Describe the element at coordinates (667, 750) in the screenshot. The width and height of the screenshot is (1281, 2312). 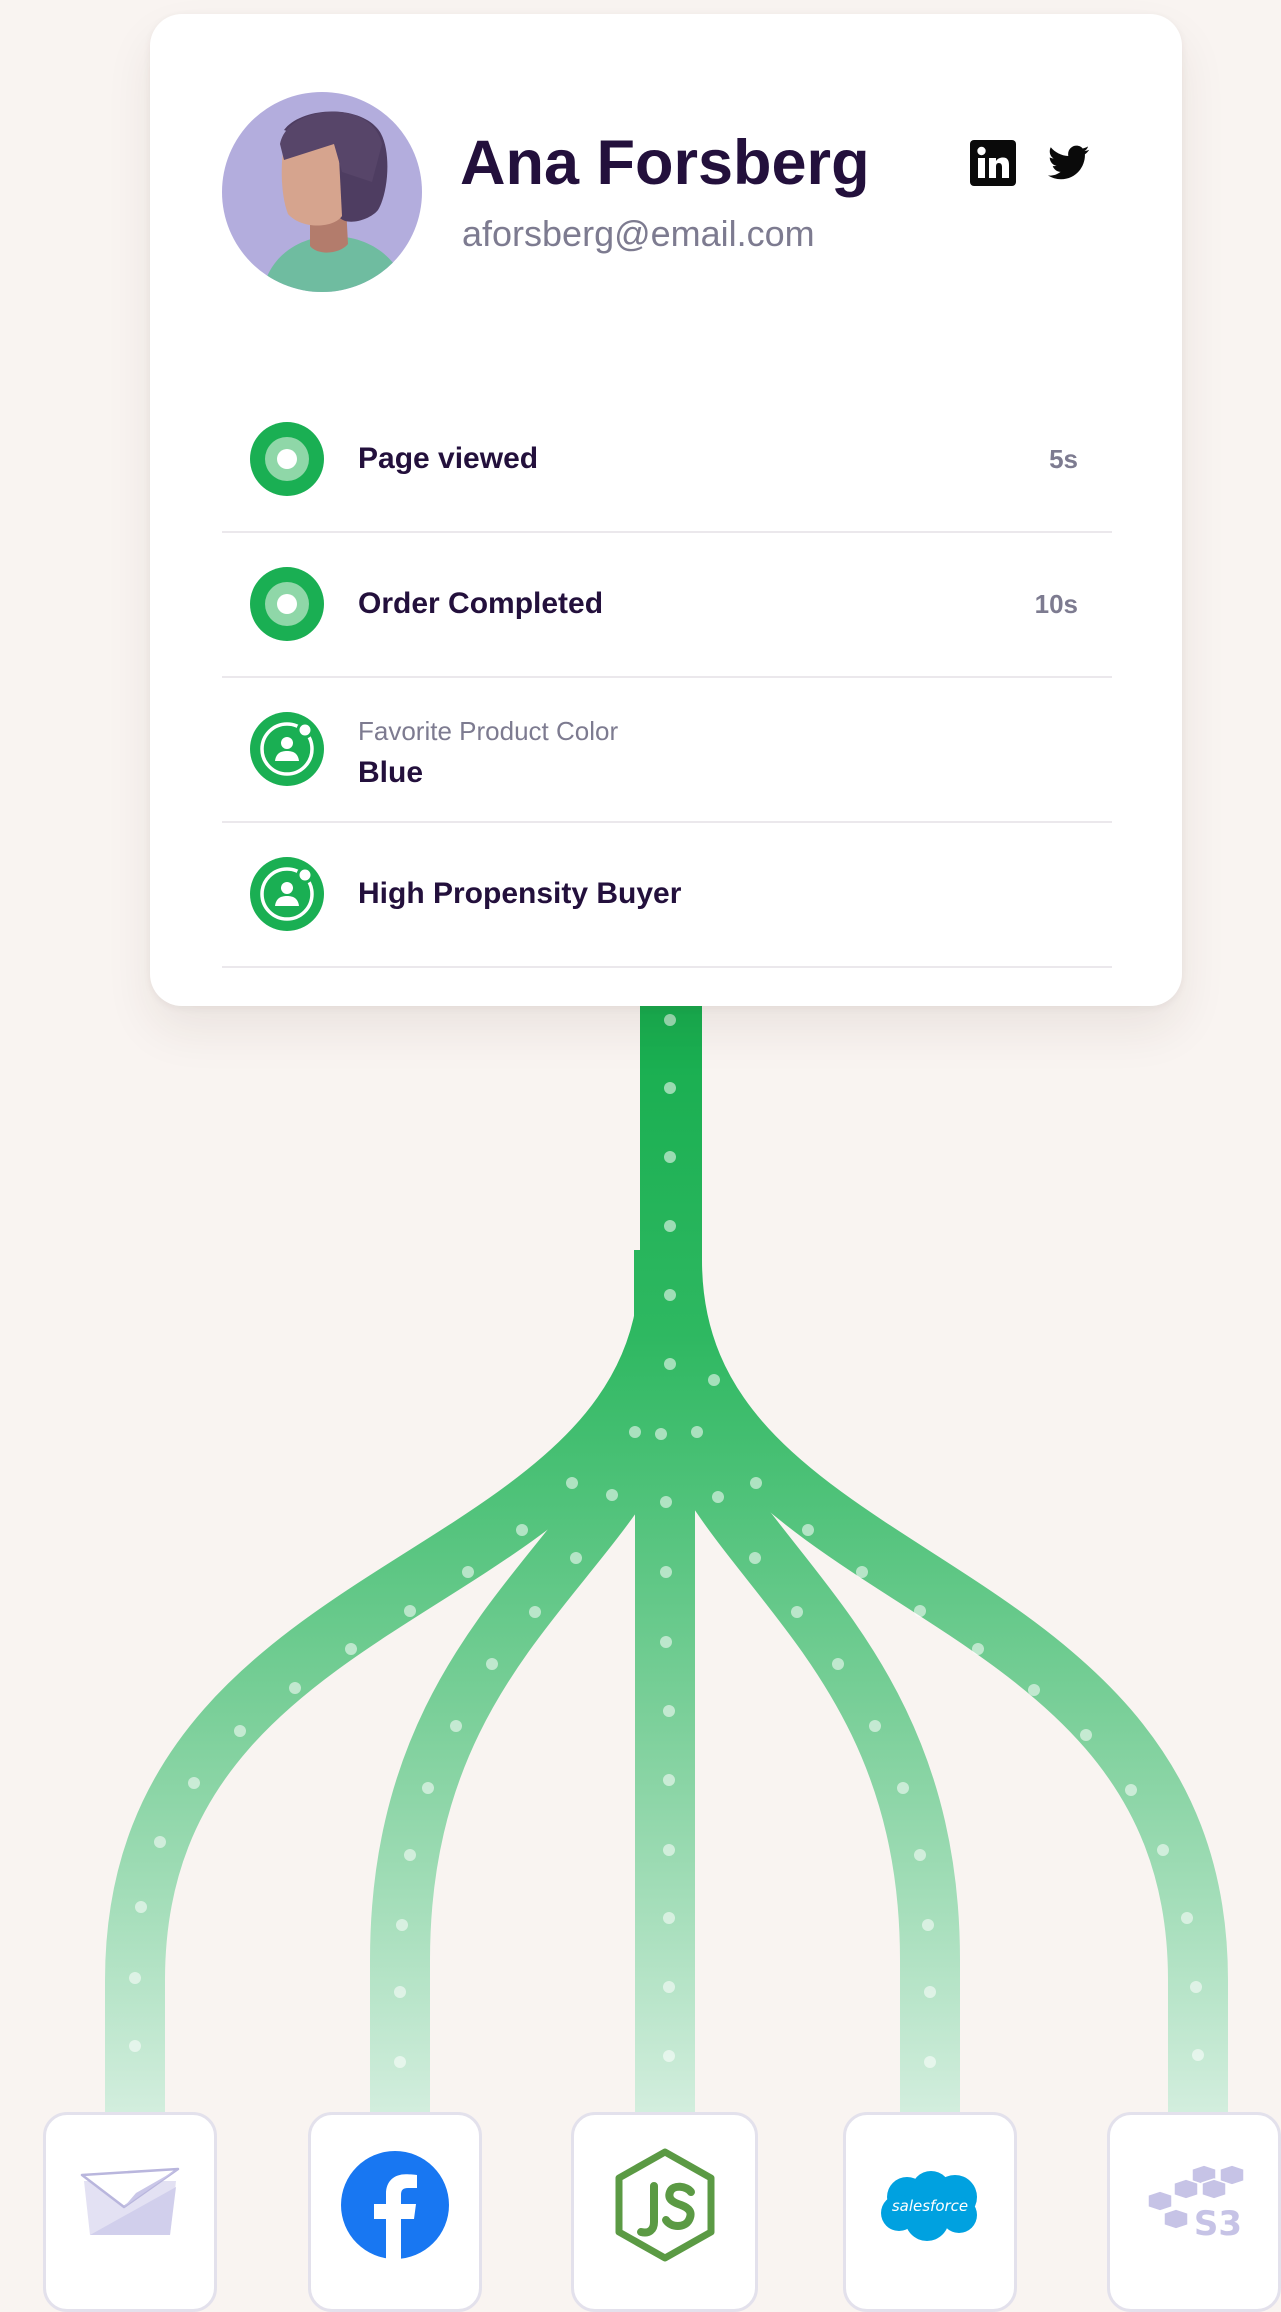
I see `event-row: Favorite Product Color Blue` at that location.